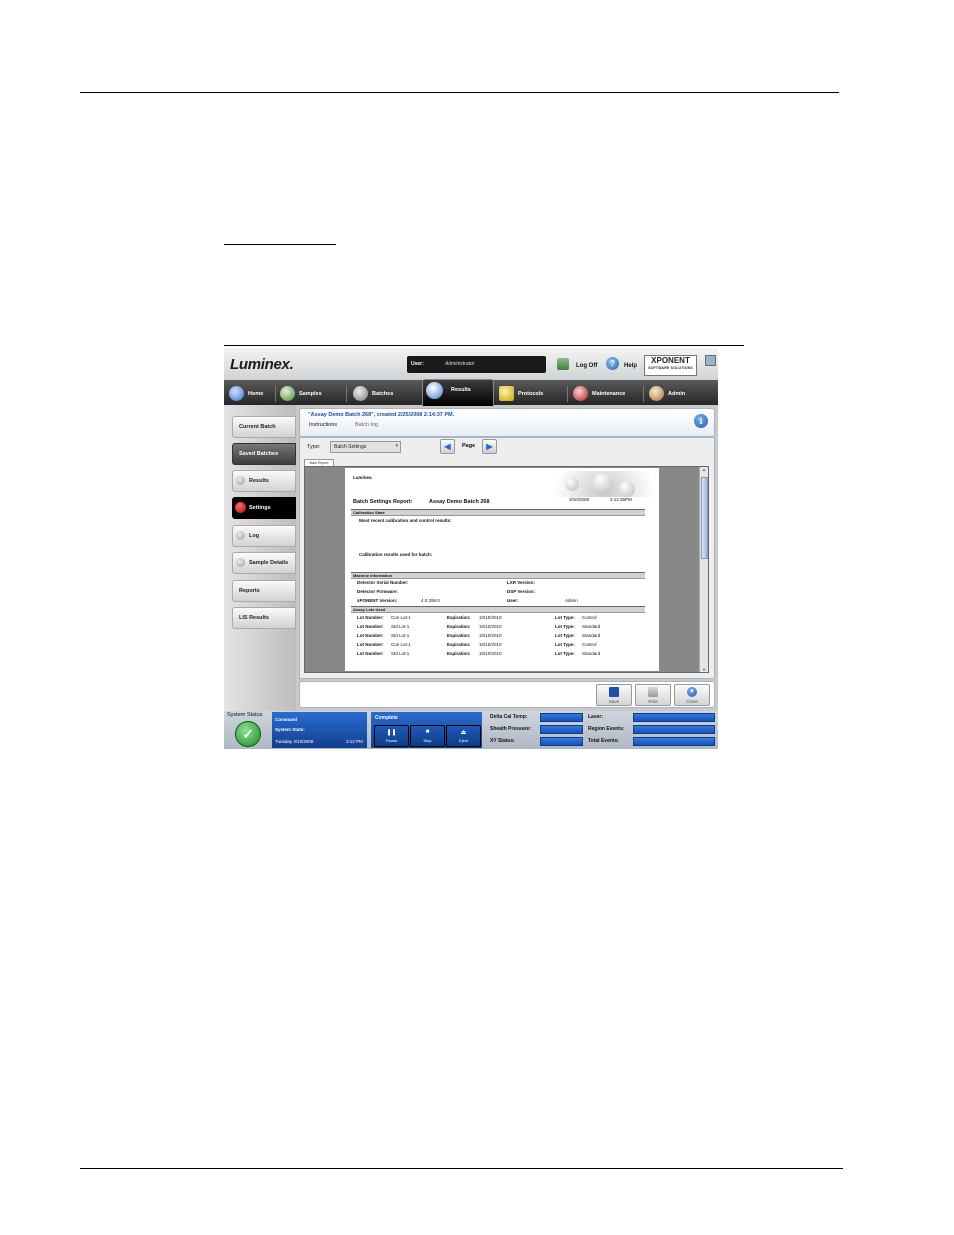 The height and width of the screenshot is (1235, 954). I want to click on tab-maintenance: Maintenance, so click(606, 394).